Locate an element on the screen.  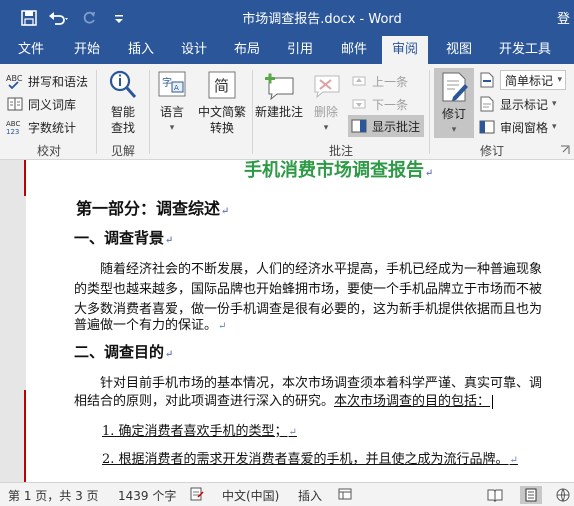
show-comments-icon is located at coordinates (359, 126).